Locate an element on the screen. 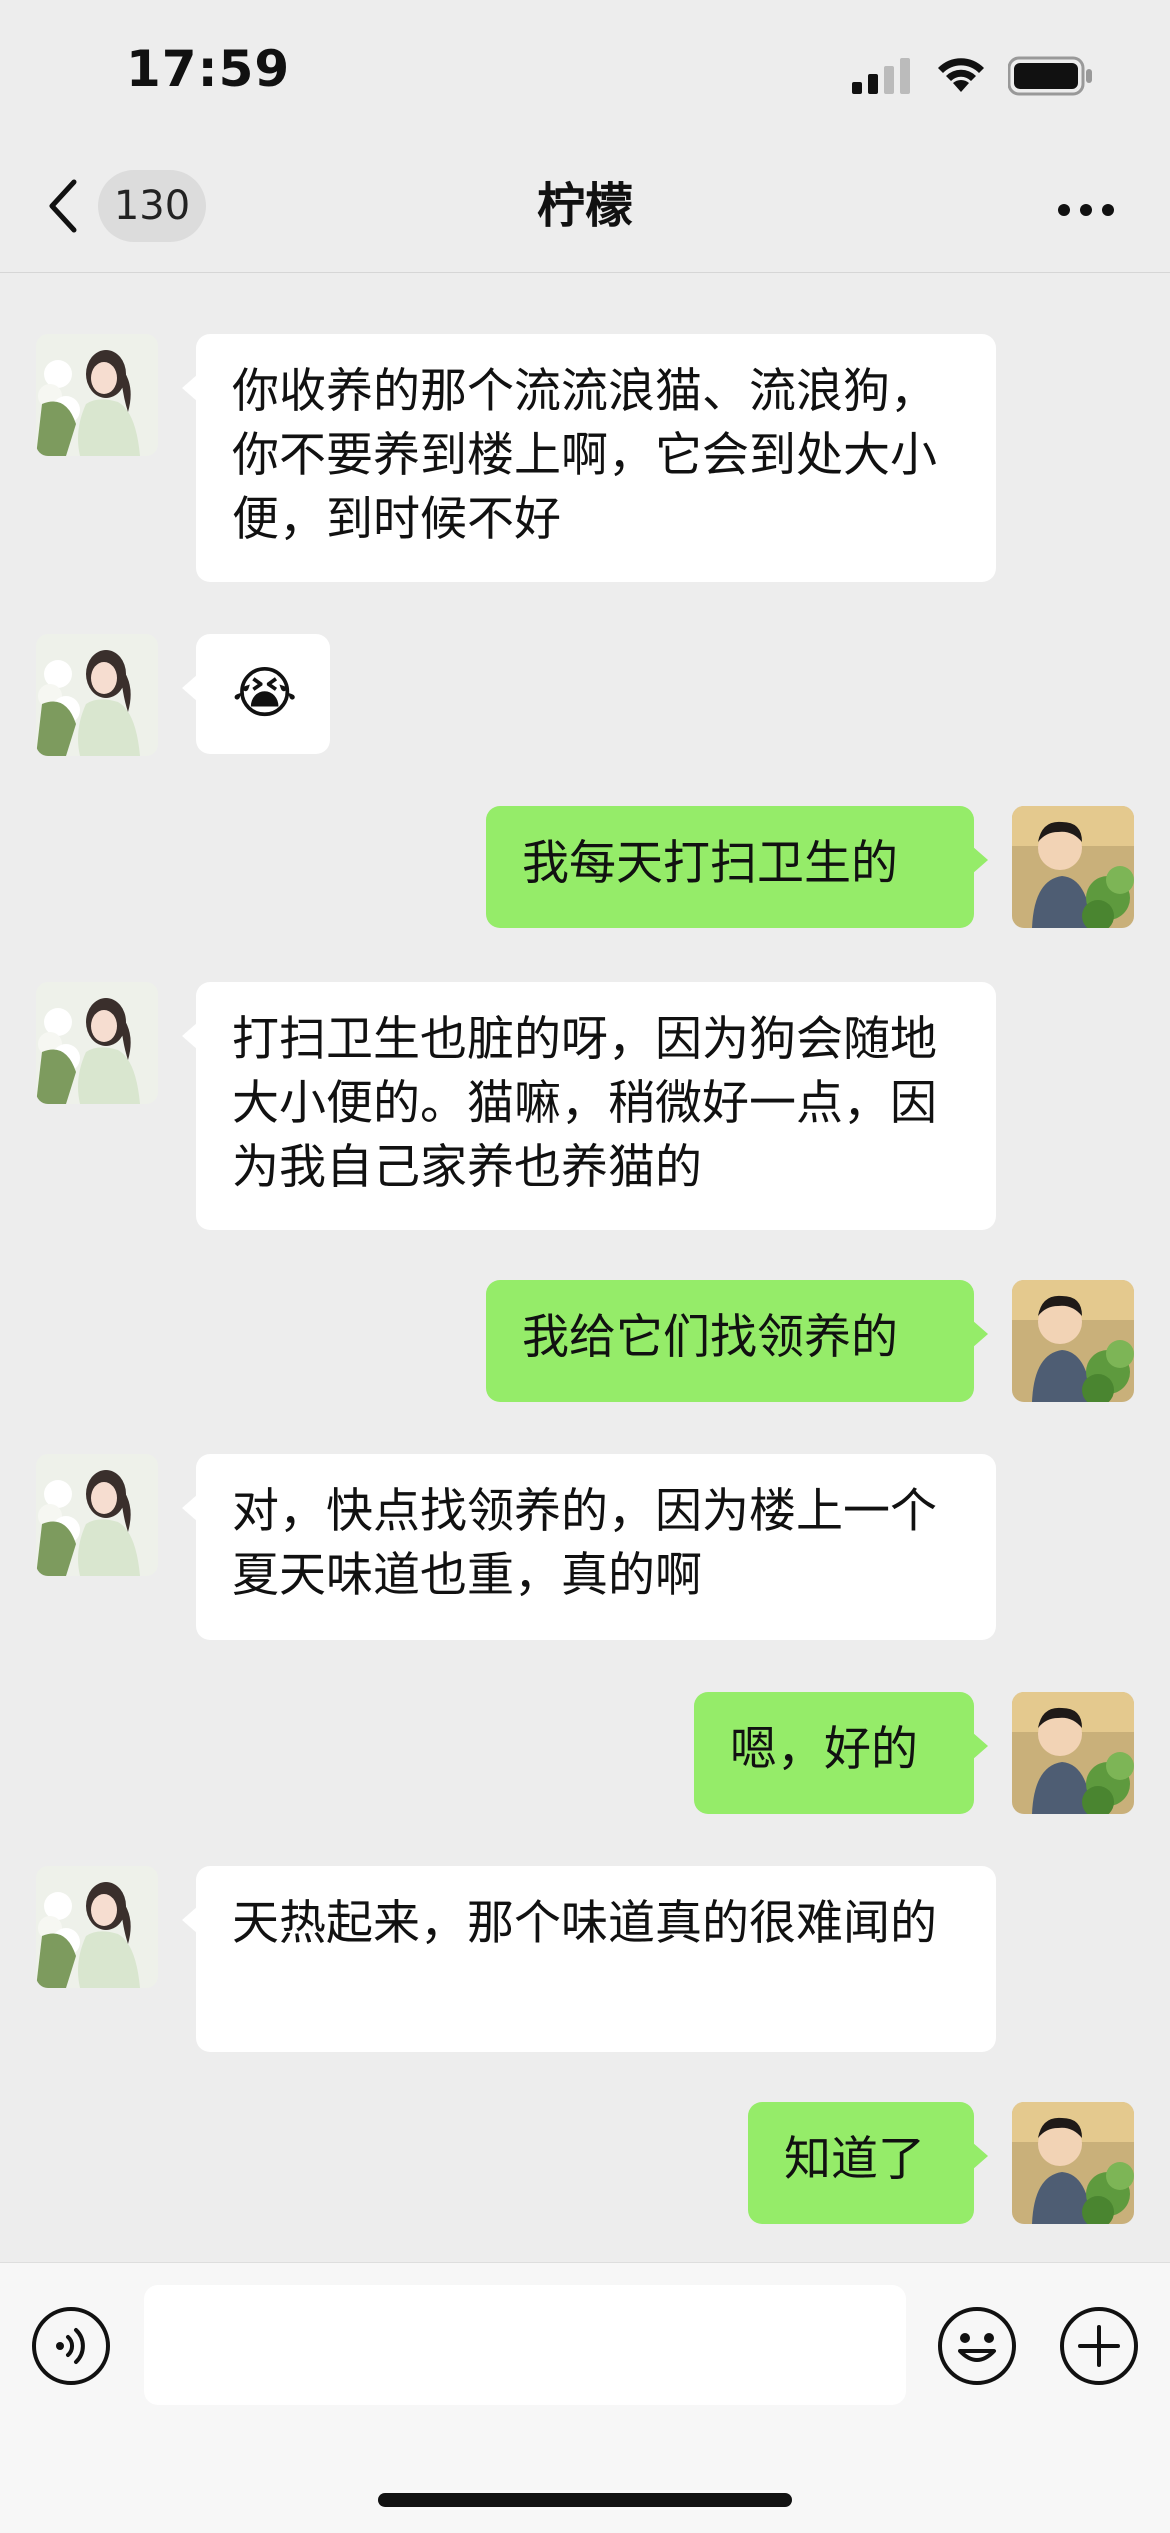 This screenshot has width=1170, height=2533. outgoing-message-bubble: 我给它们找领养的 is located at coordinates (737, 1341).